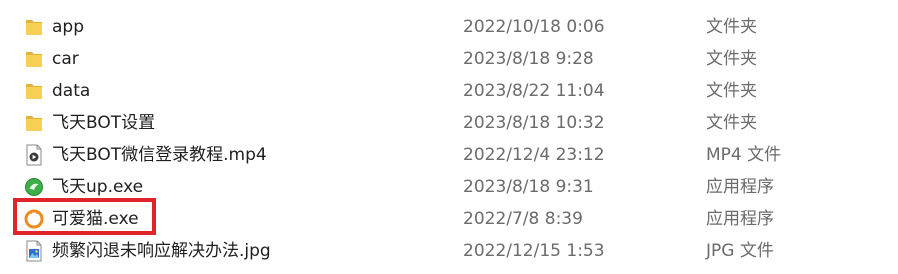 Image resolution: width=898 pixels, height=274 pixels. I want to click on file-modified: 2022/7/8 8:39, so click(523, 219).